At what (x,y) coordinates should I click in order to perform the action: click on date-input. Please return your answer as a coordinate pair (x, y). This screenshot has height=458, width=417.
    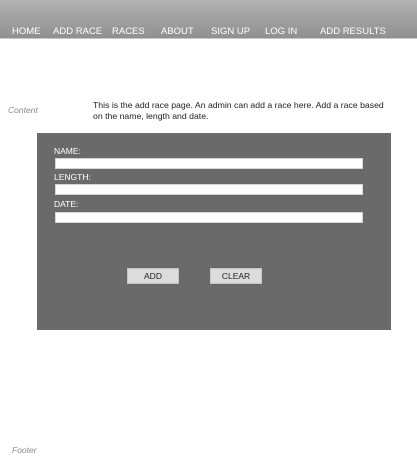
    Looking at the image, I should click on (209, 217).